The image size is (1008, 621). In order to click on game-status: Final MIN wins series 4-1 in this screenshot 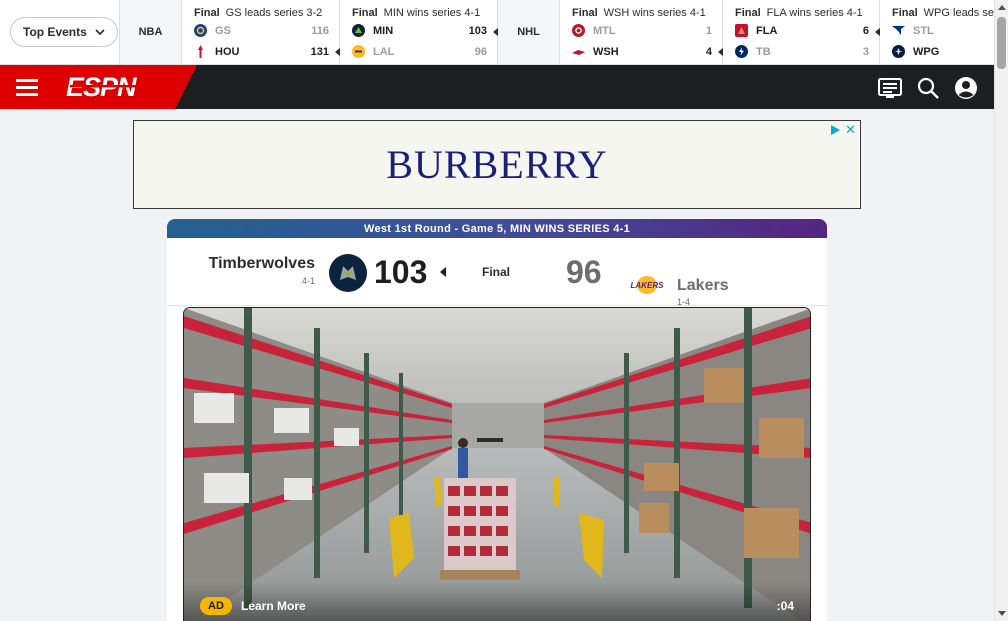, I will do `click(416, 13)`.